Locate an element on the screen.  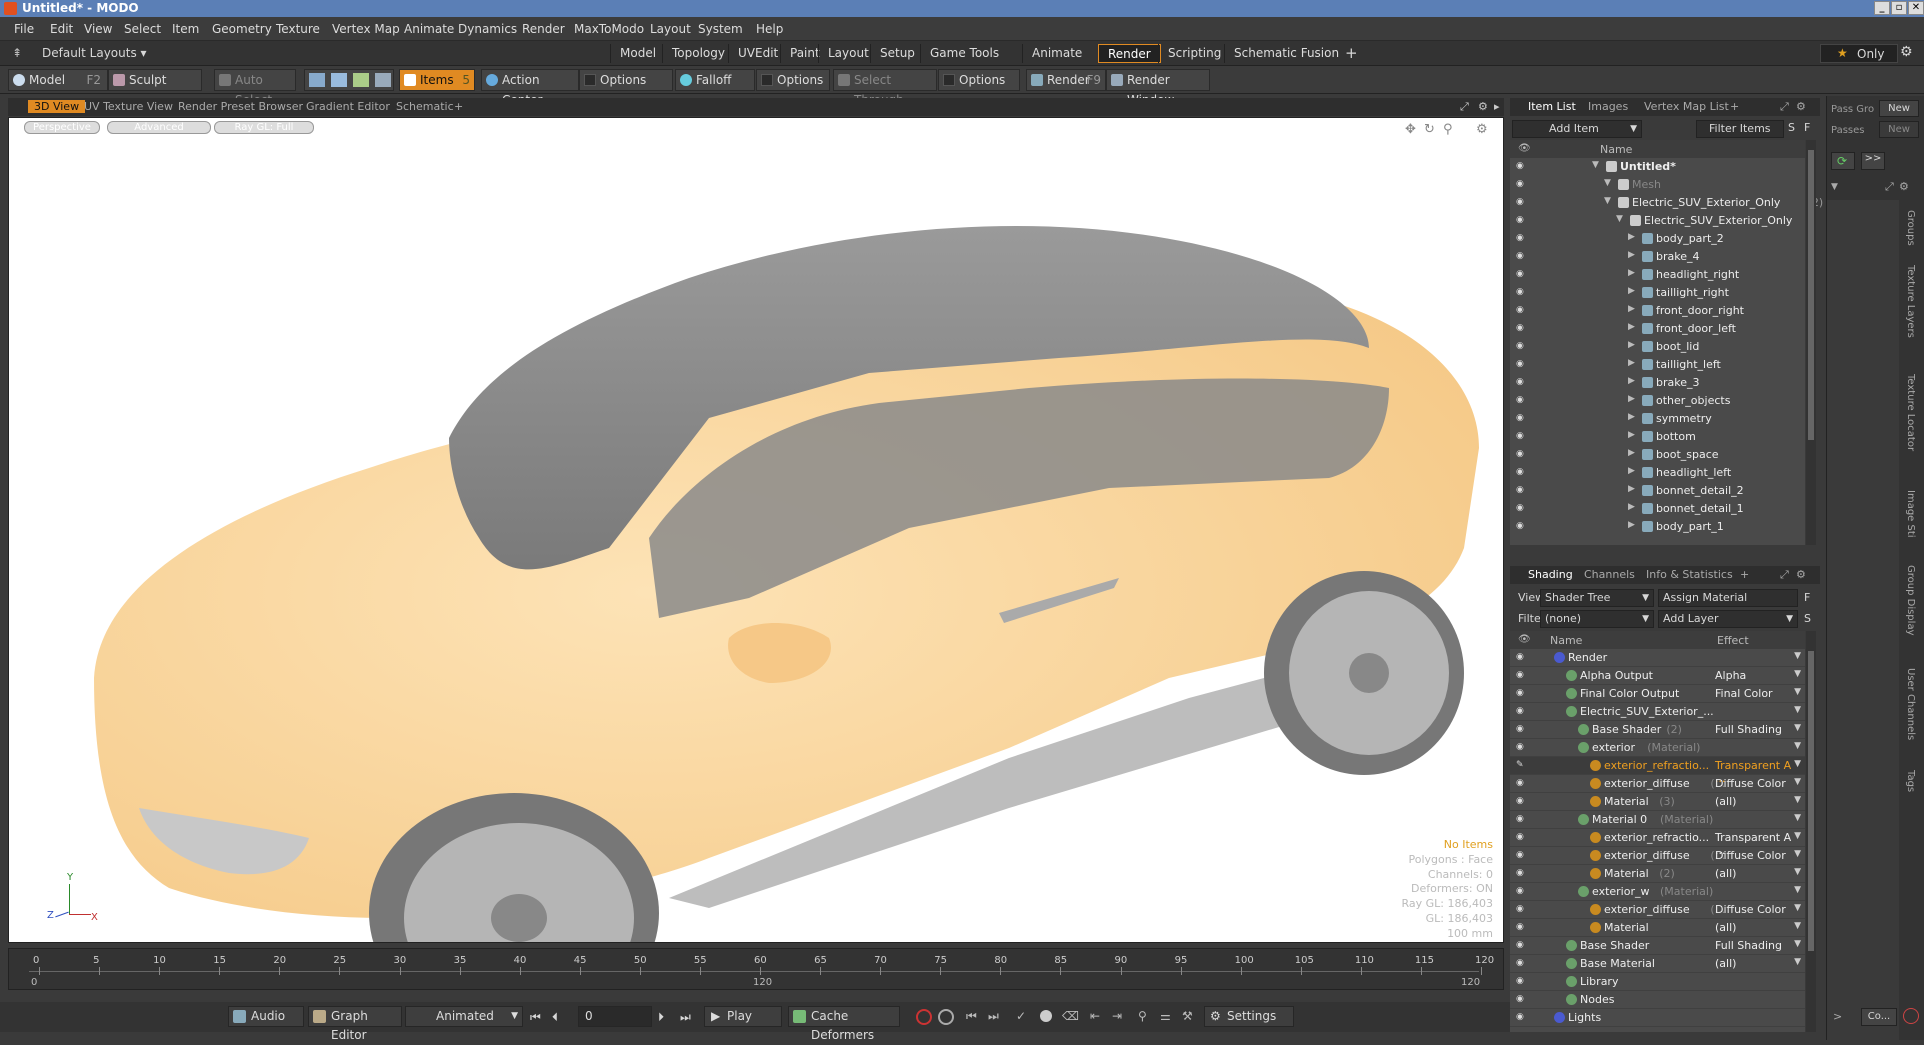
play-button: ▶ Play is located at coordinates (743, 1016).